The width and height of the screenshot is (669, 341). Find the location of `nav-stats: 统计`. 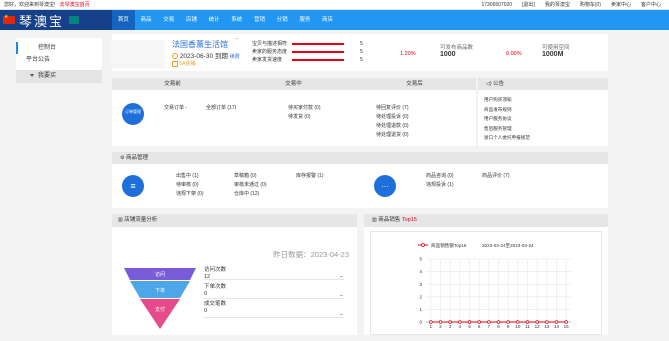

nav-stats: 统计 is located at coordinates (214, 20).